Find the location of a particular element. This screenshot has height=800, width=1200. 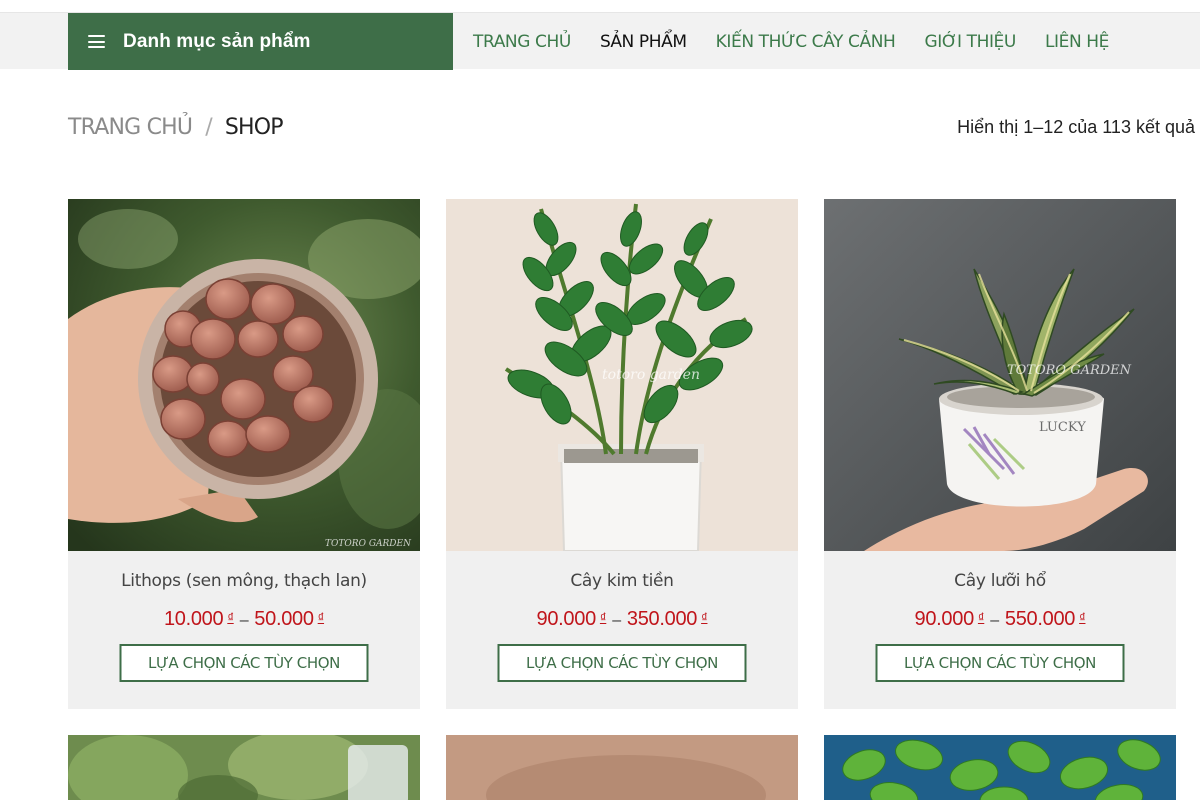

nav-item-home: TRANG CHỦ is located at coordinates (522, 42).